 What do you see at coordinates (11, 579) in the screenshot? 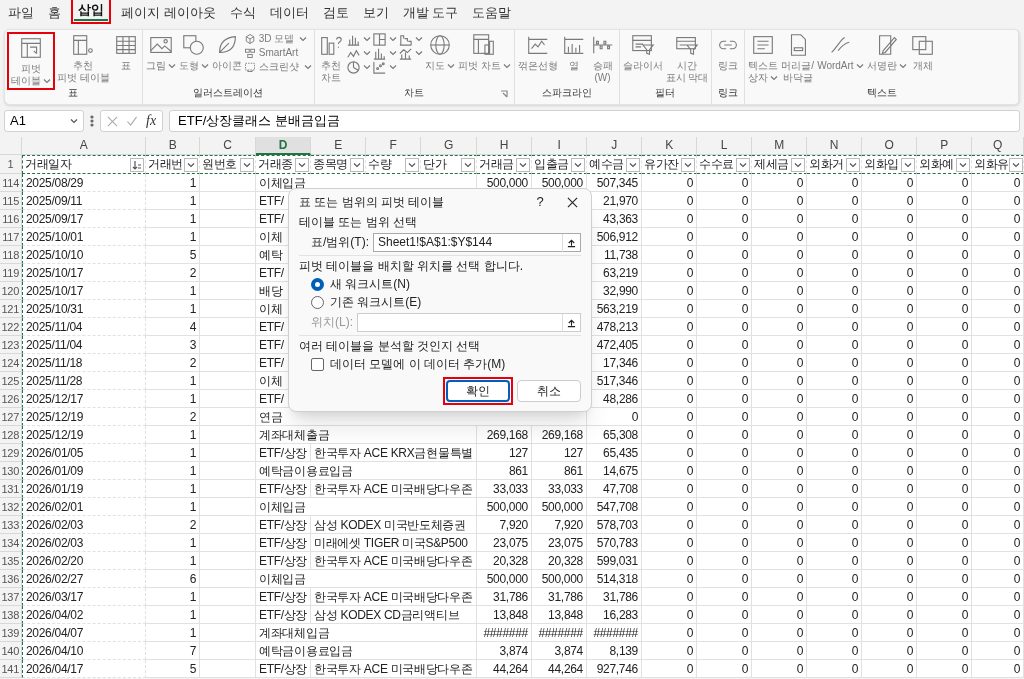
I see `row-number: 136` at bounding box center [11, 579].